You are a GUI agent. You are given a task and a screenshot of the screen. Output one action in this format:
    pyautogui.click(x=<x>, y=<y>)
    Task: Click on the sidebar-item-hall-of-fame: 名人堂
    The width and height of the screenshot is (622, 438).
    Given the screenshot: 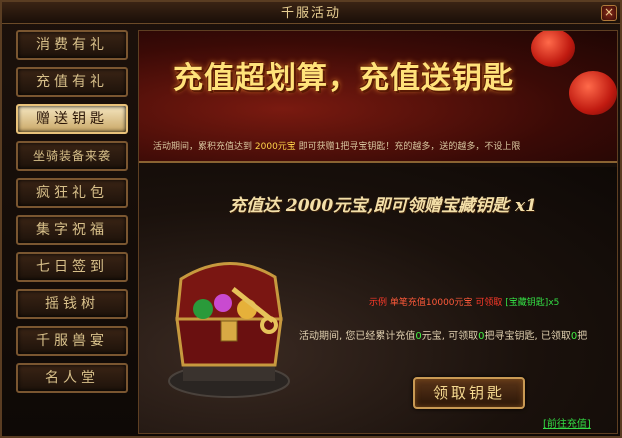 What is the action you would take?
    pyautogui.click(x=72, y=378)
    